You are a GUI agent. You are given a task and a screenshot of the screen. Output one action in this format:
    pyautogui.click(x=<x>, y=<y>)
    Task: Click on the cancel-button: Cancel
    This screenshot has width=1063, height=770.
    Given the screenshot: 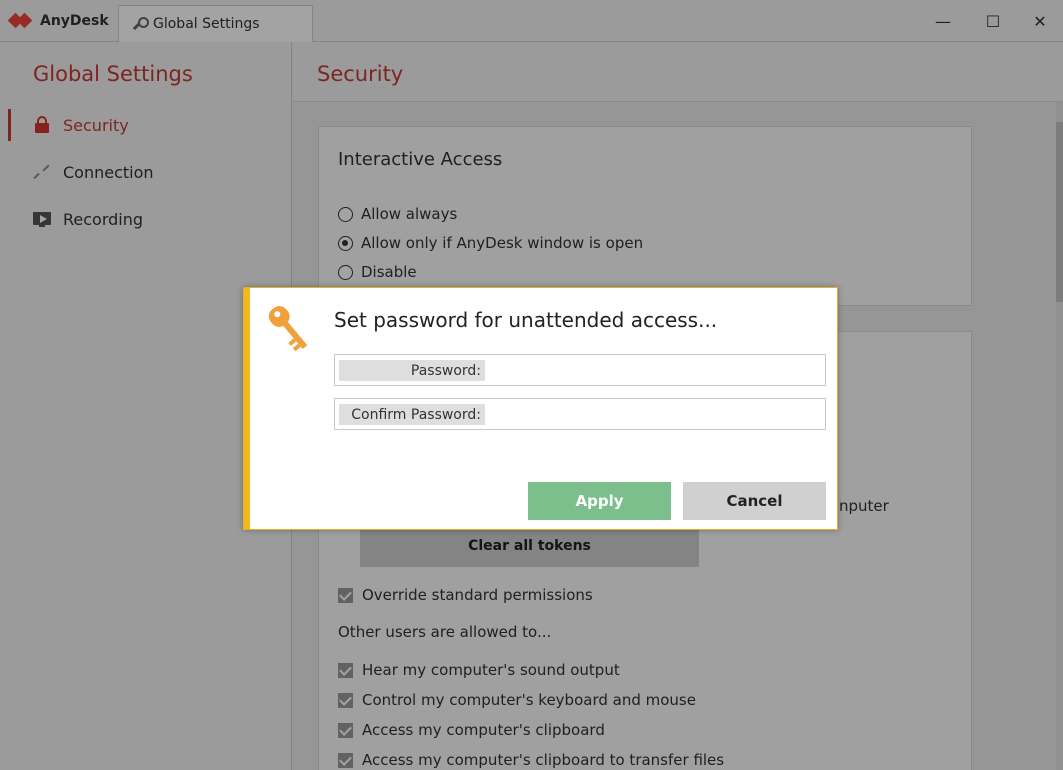 What is the action you would take?
    pyautogui.click(x=754, y=501)
    